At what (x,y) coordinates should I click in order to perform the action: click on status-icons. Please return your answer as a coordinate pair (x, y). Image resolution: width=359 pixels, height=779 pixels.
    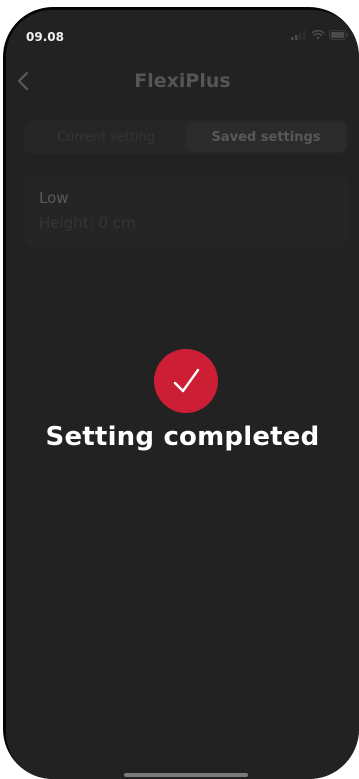
    Looking at the image, I should click on (320, 35).